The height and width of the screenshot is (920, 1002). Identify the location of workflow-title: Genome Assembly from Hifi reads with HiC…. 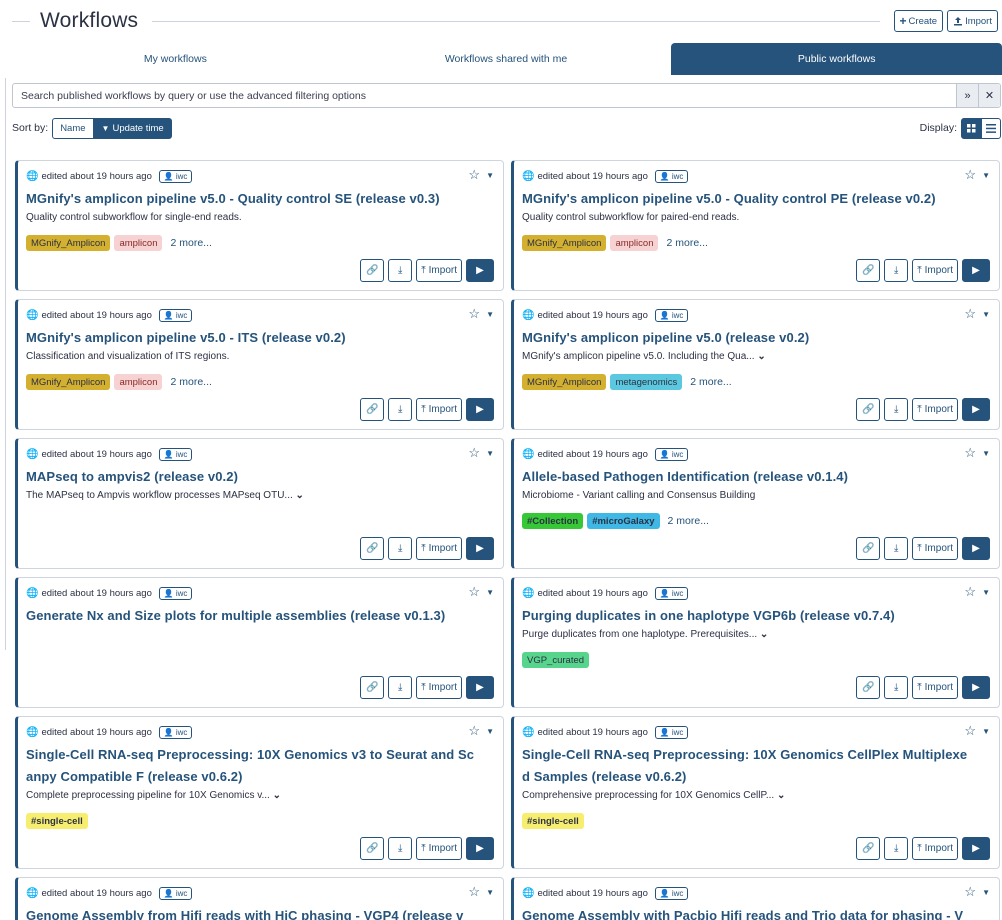
(260, 912).